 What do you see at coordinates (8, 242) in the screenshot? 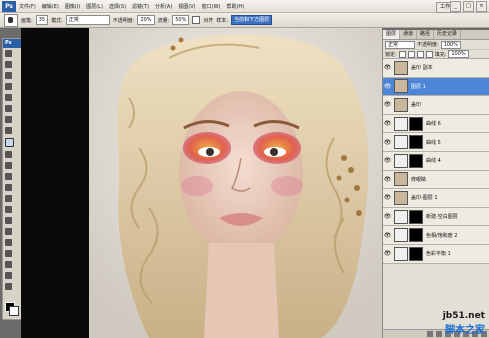
I see `shape-tool-icon` at bounding box center [8, 242].